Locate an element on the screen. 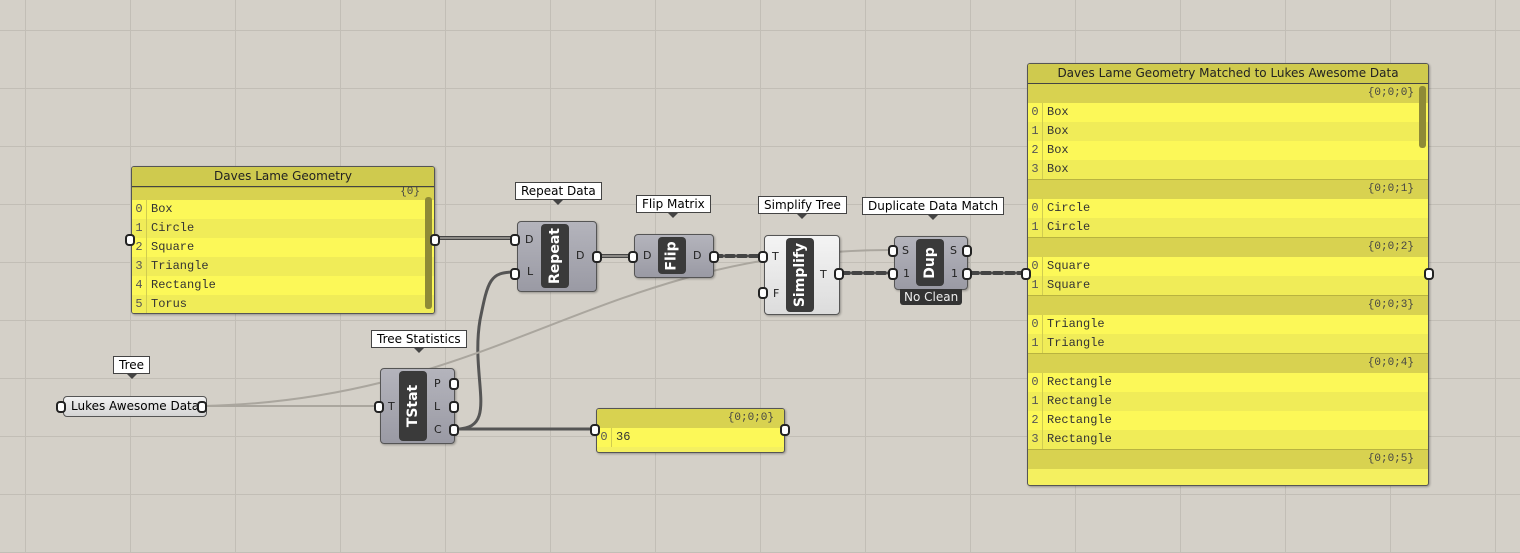 The width and height of the screenshot is (1520, 553). component-label: No Clean is located at coordinates (931, 297).